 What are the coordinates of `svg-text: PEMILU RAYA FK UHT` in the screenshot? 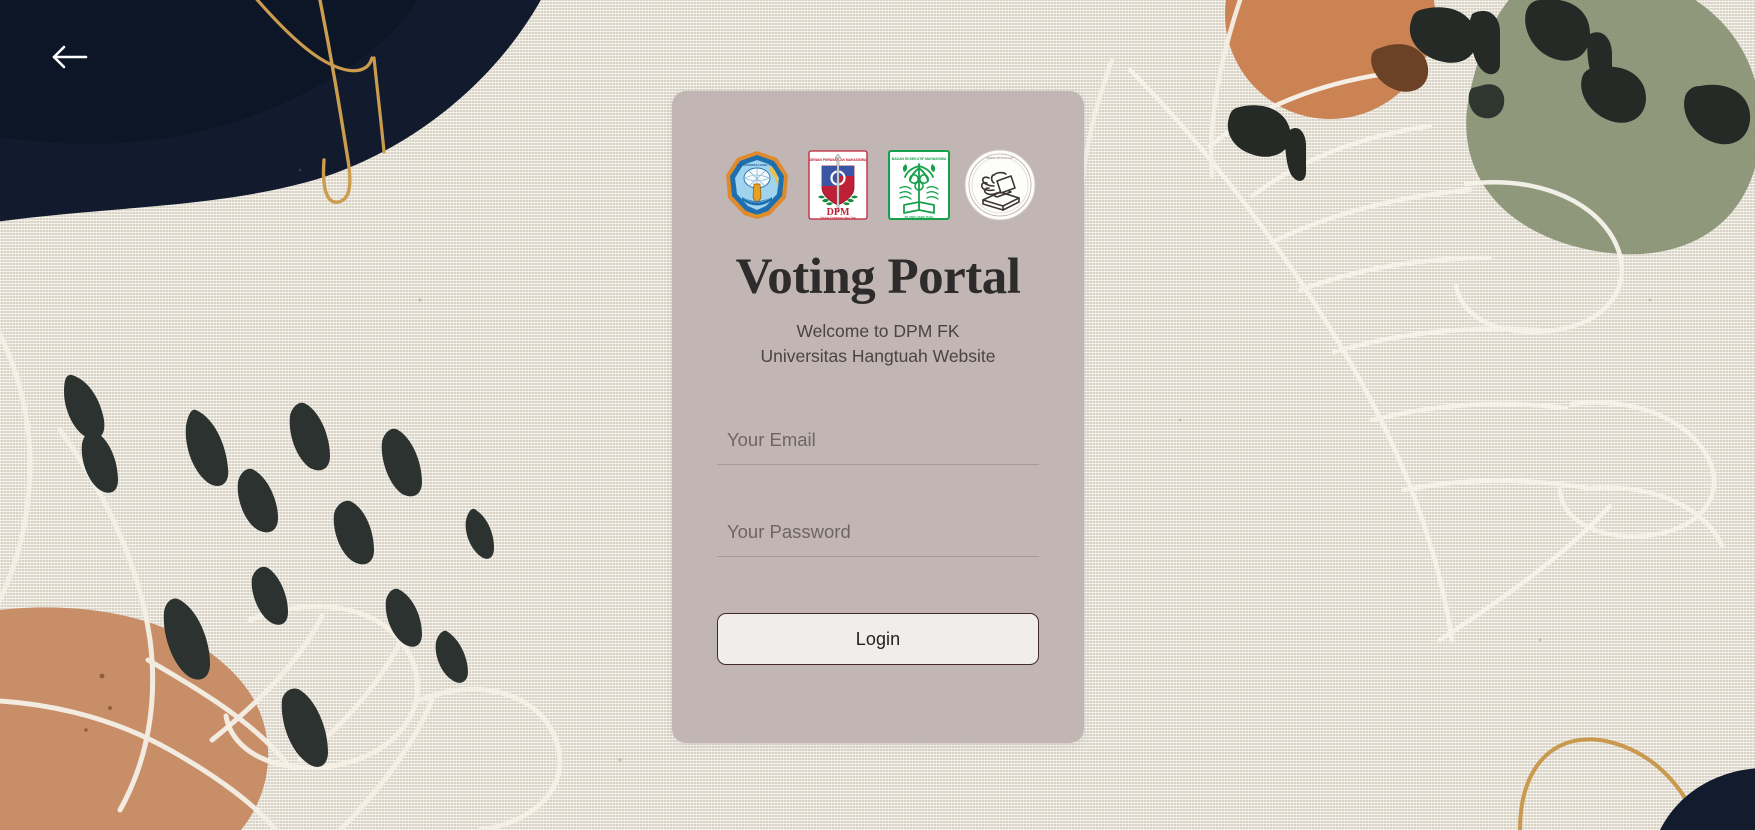 It's located at (999, 158).